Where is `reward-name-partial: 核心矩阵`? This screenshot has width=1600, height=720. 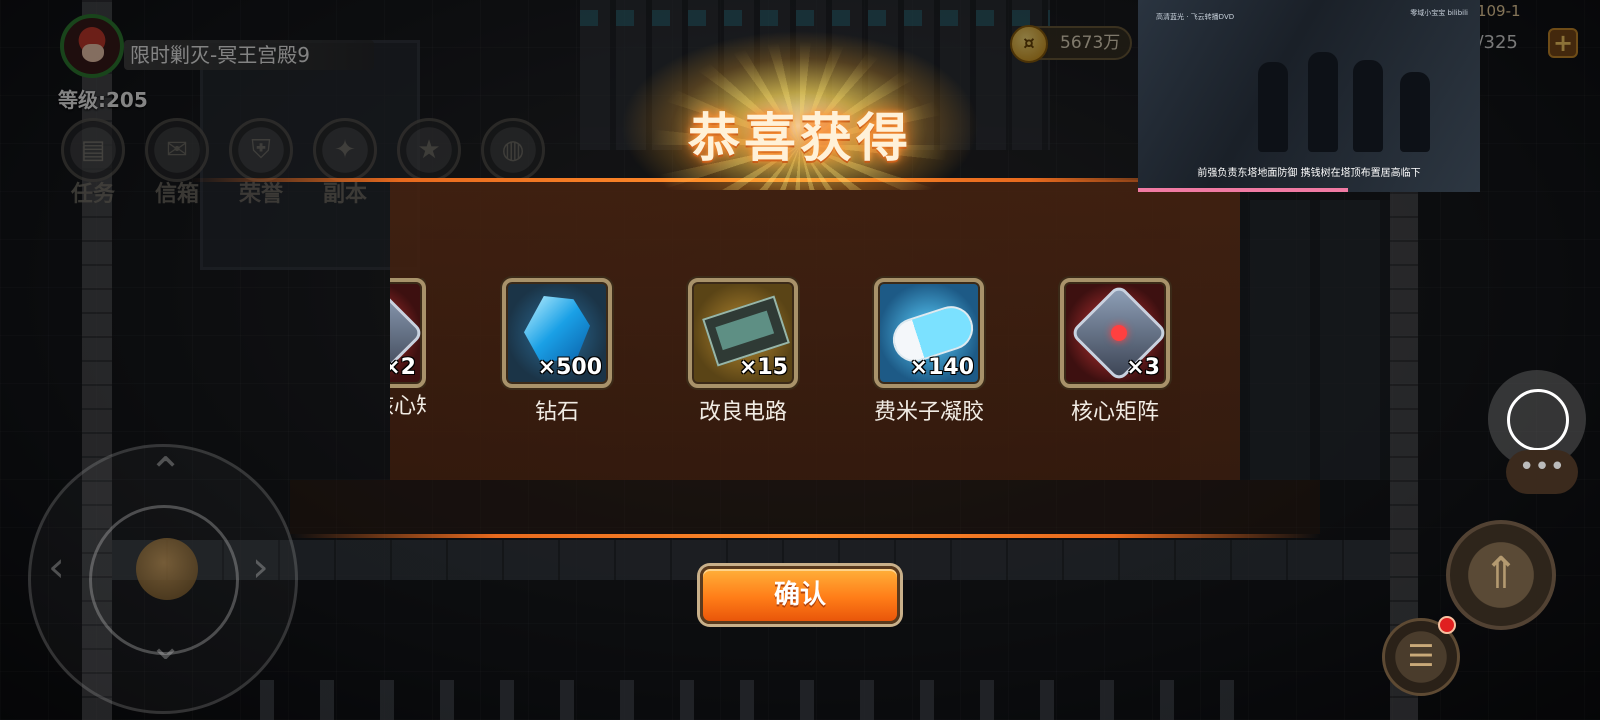 reward-name-partial: 核心矩阵 is located at coordinates (408, 404).